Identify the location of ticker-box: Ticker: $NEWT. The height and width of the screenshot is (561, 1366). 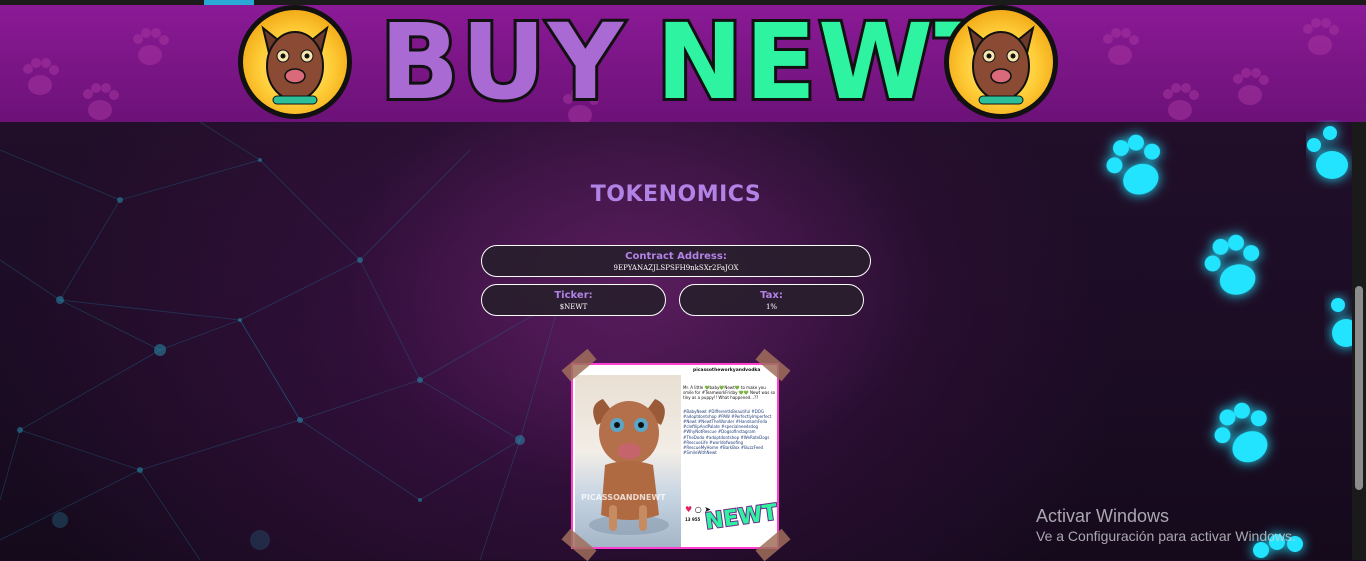
(573, 300).